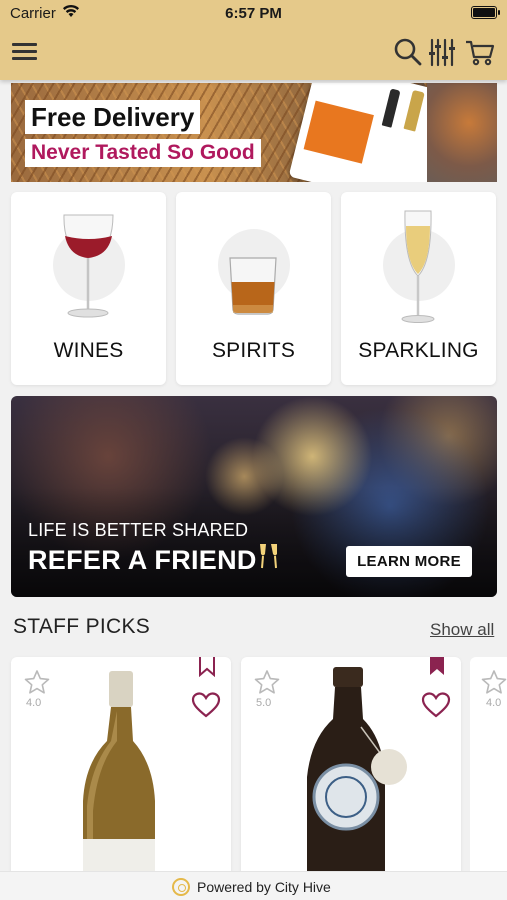 The image size is (507, 900). I want to click on staff-picks-title: STAFF PICKS, so click(82, 626).